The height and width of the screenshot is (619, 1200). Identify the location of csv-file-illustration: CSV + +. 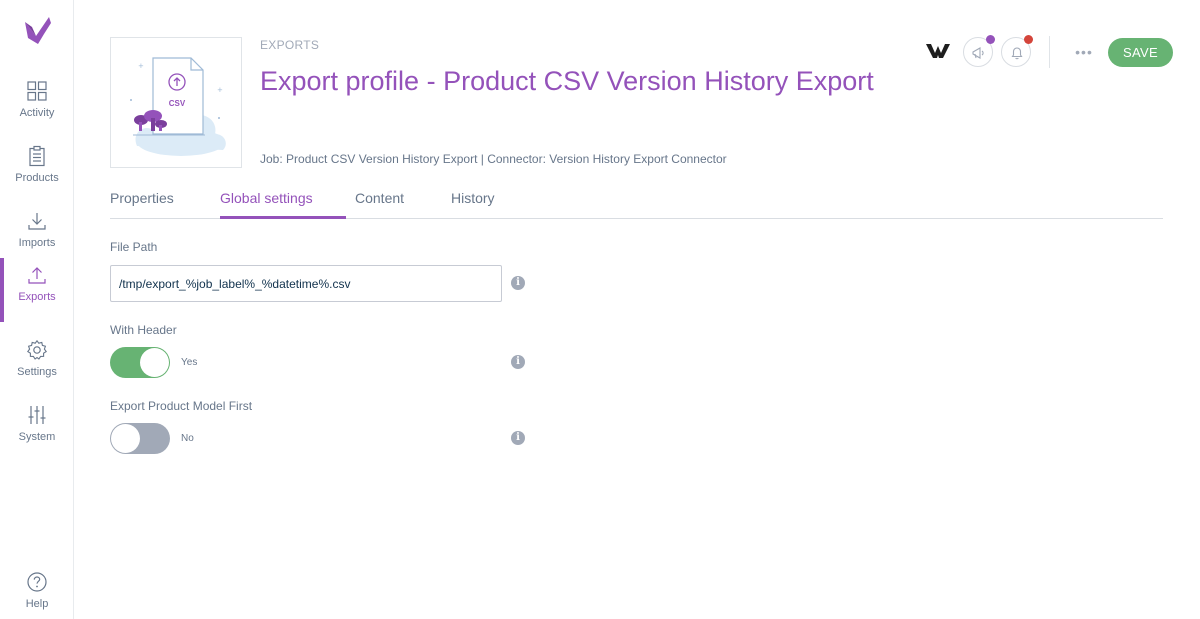
(178, 106).